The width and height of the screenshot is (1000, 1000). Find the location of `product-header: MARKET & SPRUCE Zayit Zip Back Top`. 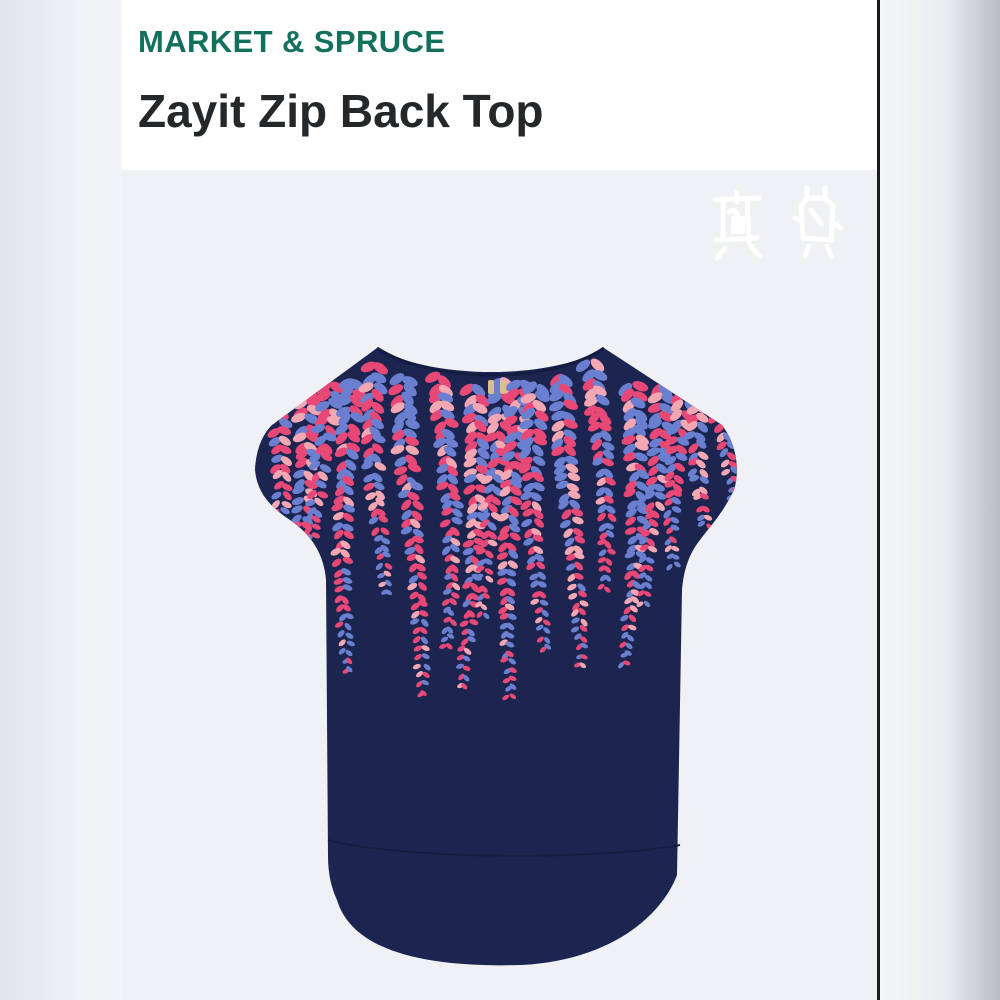

product-header: MARKET & SPRUCE Zayit Zip Back Top is located at coordinates (499, 85).